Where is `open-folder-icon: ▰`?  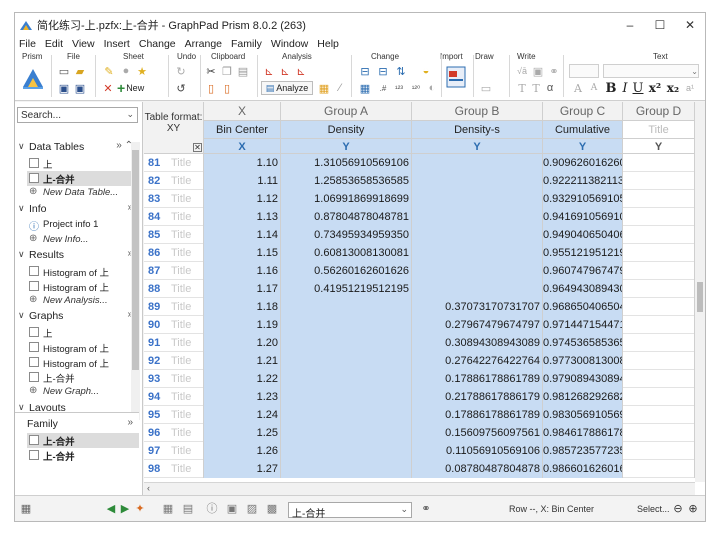
open-folder-icon: ▰ is located at coordinates (80, 71).